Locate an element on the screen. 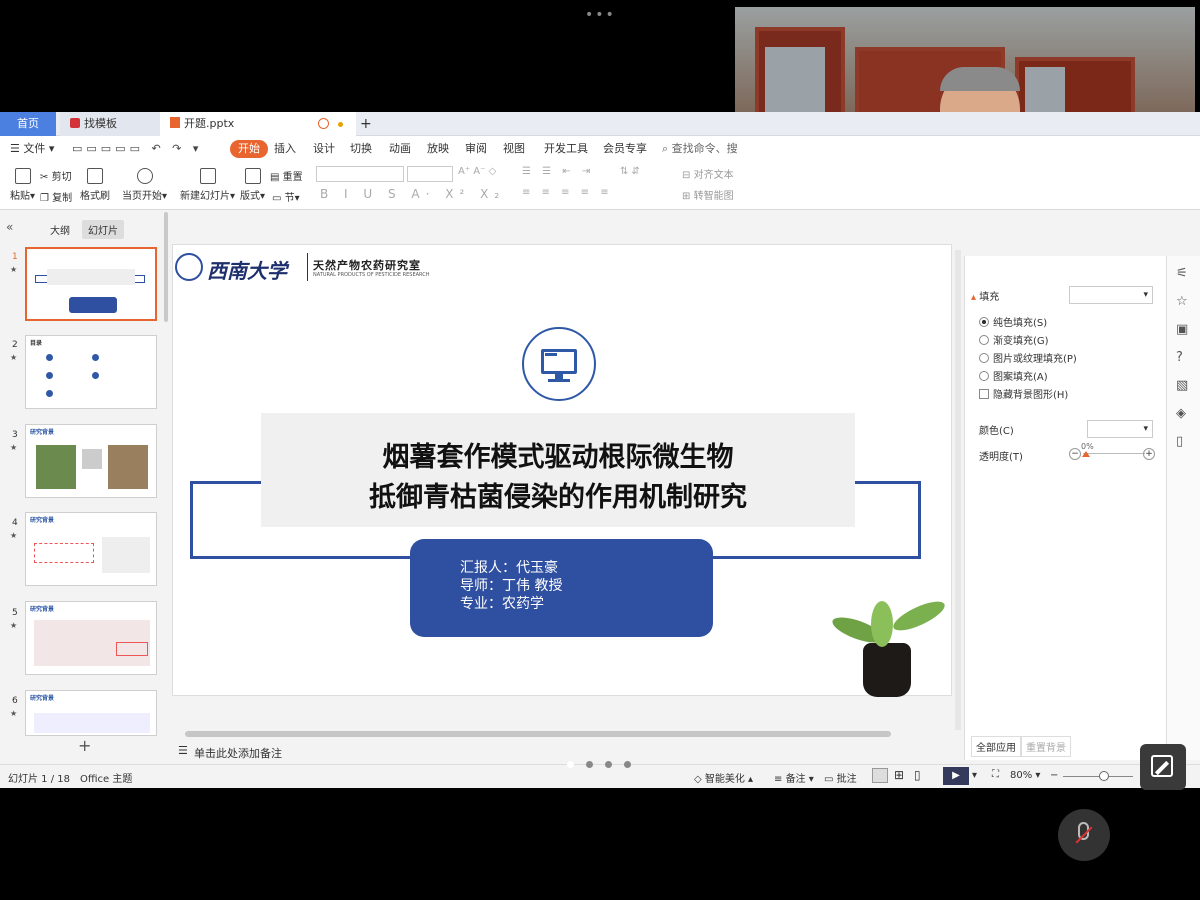 The width and height of the screenshot is (1200, 900). horizontal-scrollbar is located at coordinates (538, 734).